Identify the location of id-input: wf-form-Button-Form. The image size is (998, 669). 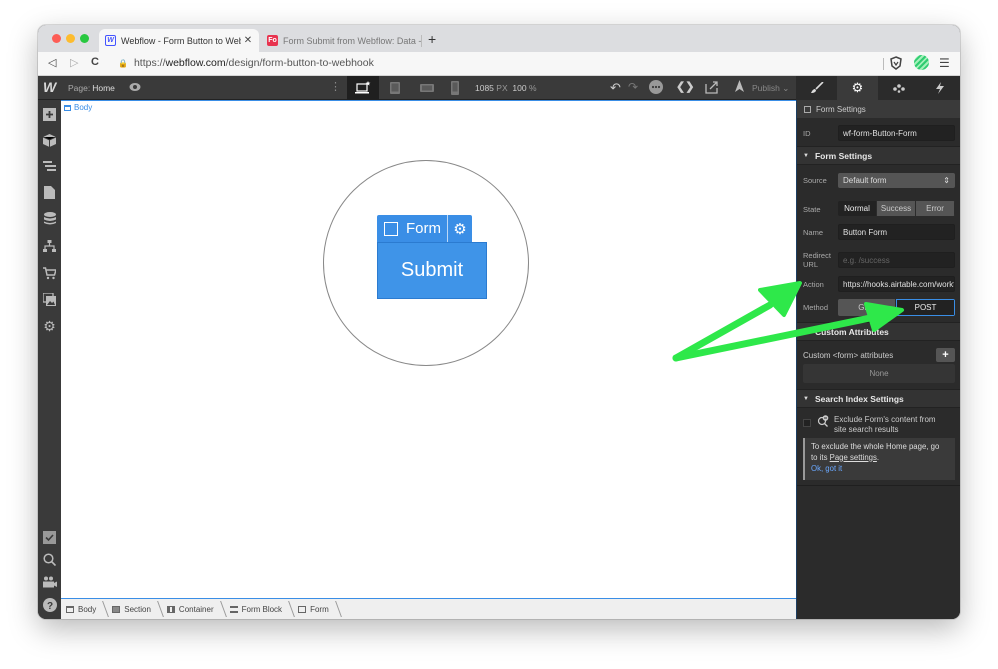
(896, 133).